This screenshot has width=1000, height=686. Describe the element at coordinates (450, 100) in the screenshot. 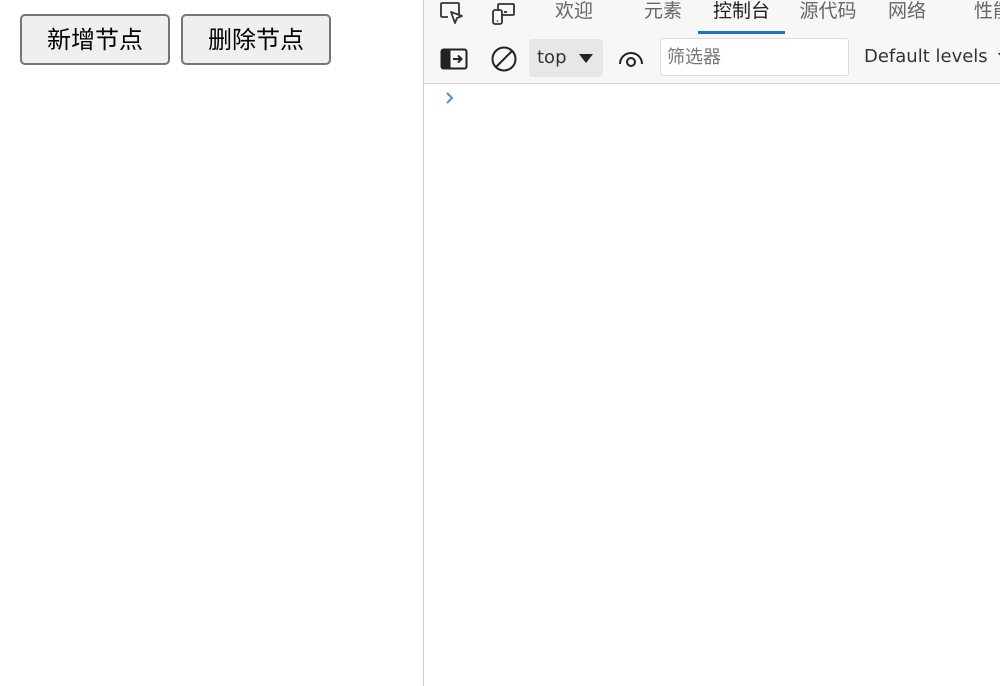

I see `console-prompt-icon` at that location.